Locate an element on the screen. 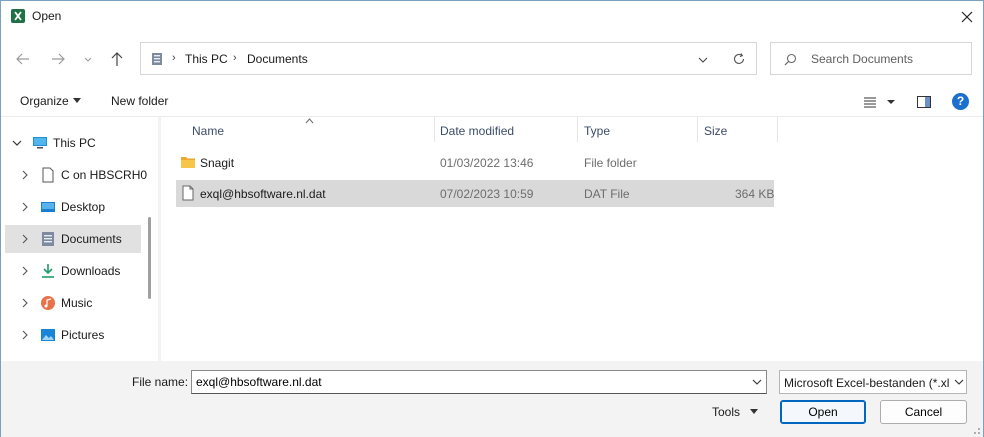 The image size is (984, 437). file-size: 364 KB is located at coordinates (755, 194).